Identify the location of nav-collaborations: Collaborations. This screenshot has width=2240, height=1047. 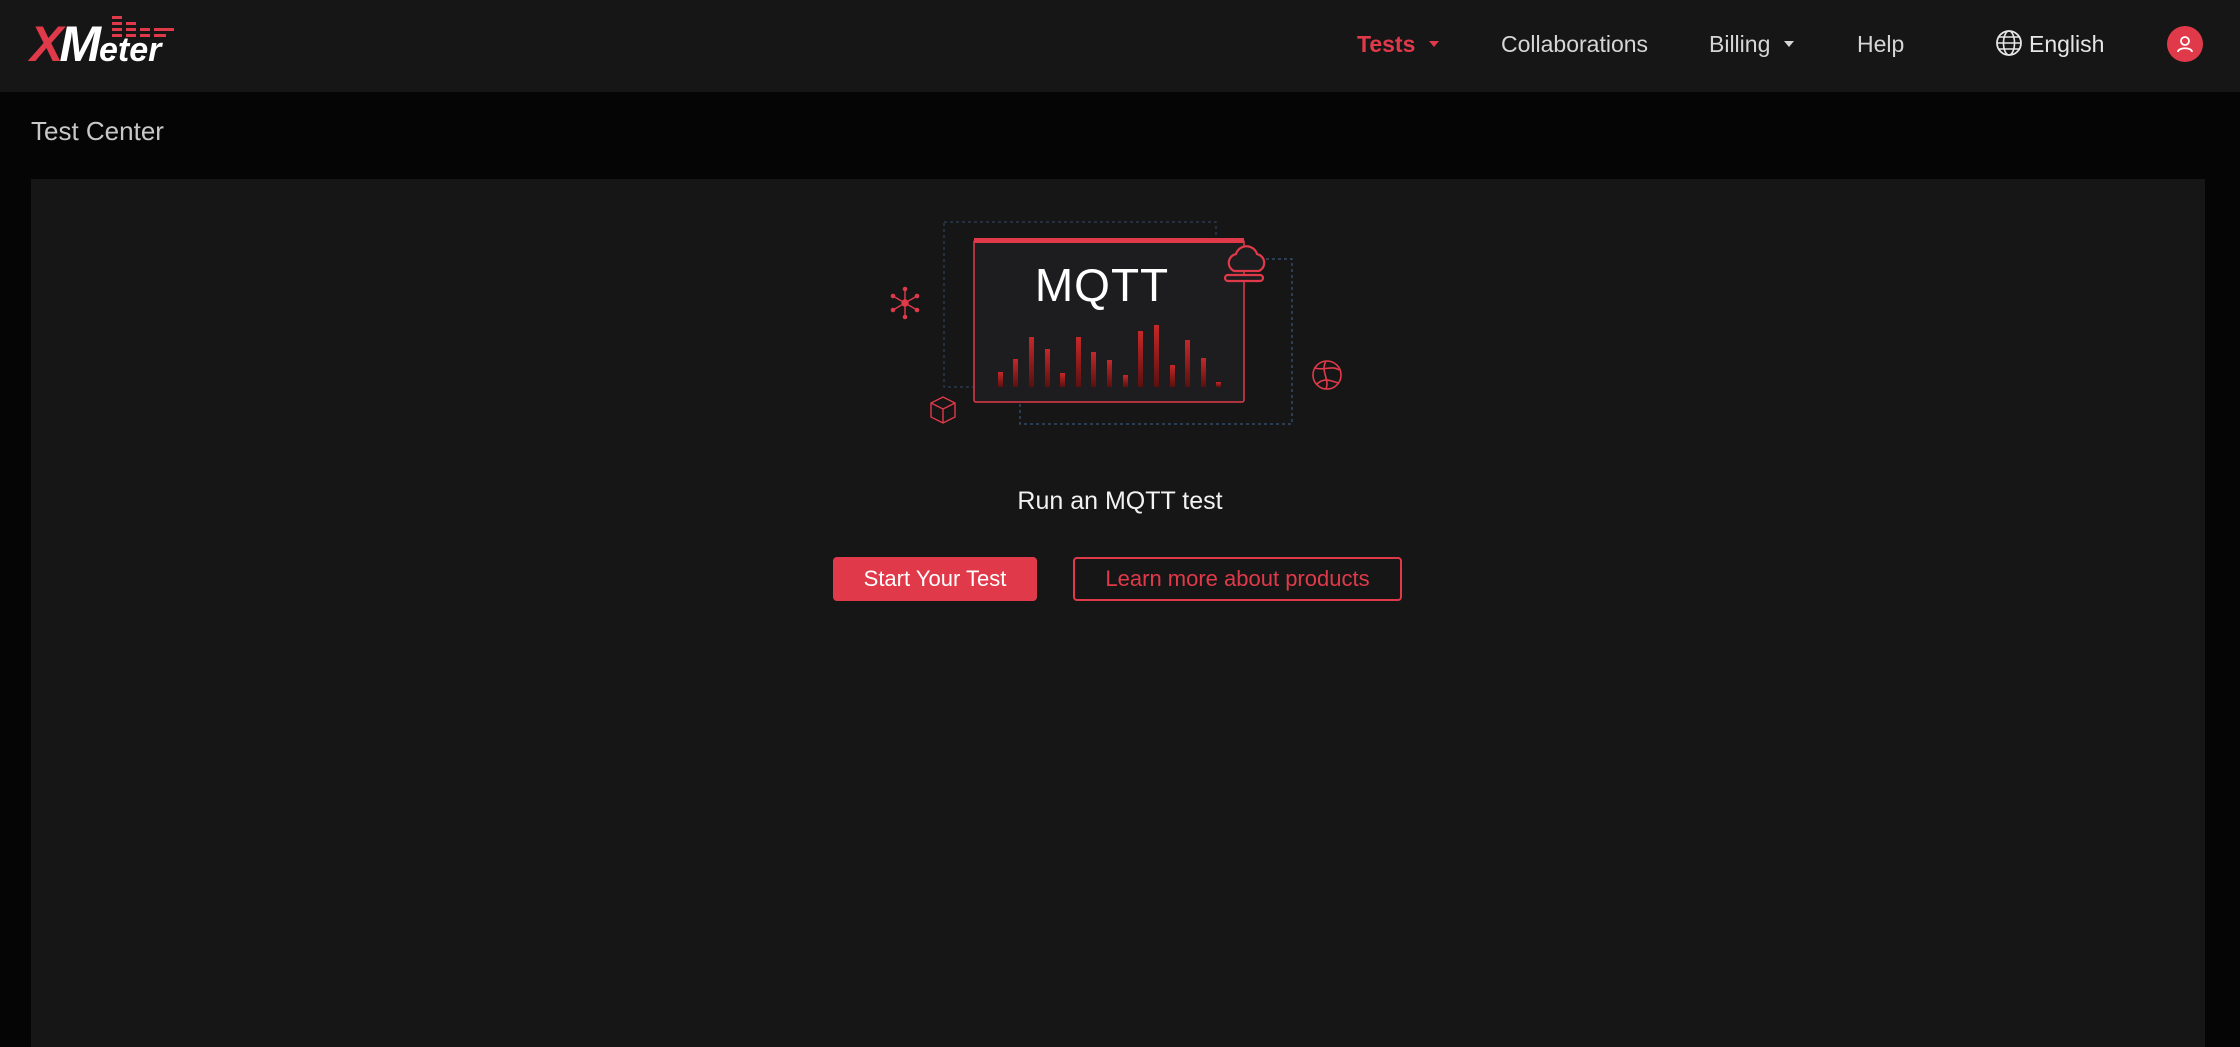
(1574, 44).